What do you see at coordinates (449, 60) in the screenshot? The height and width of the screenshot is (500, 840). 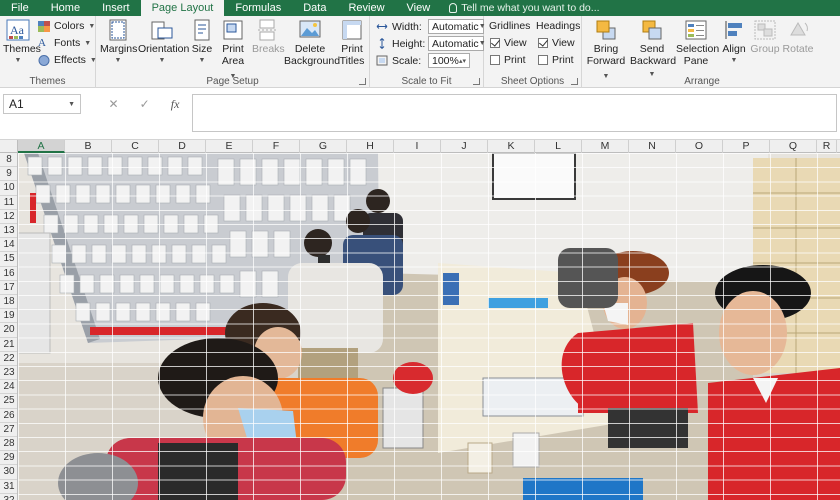 I see `scale-spinner: 100% ▴▾` at bounding box center [449, 60].